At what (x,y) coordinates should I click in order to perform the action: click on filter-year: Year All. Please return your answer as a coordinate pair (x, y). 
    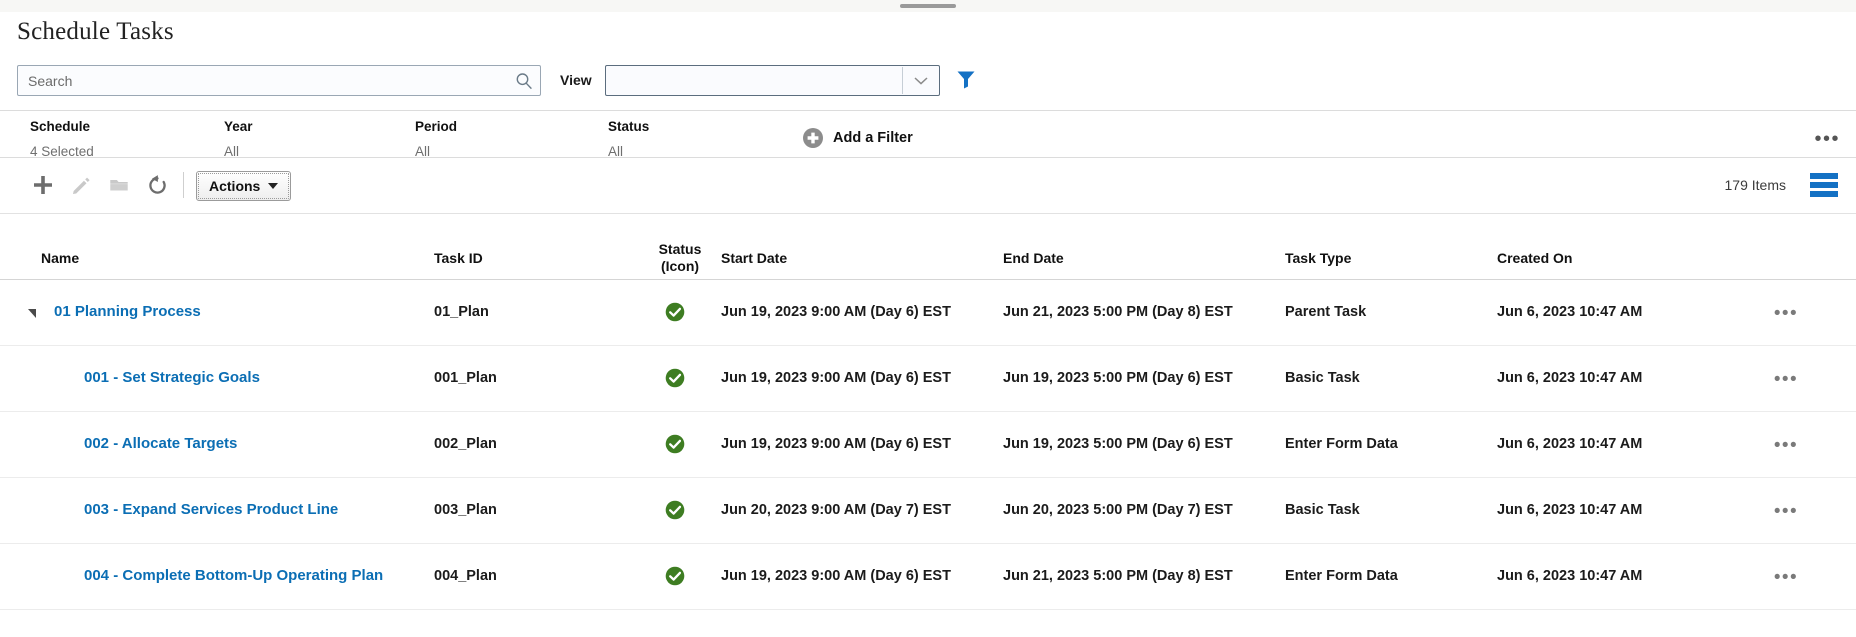
    Looking at the image, I should click on (238, 139).